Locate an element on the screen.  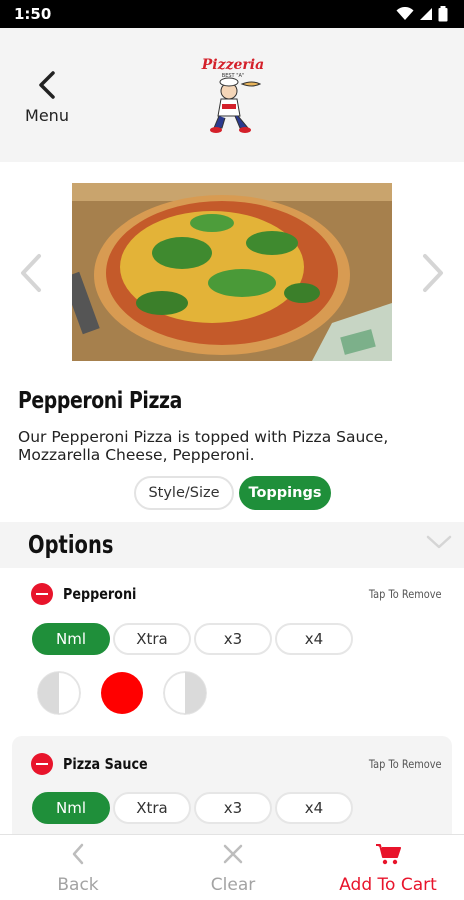
back-label: Back is located at coordinates (78, 885).